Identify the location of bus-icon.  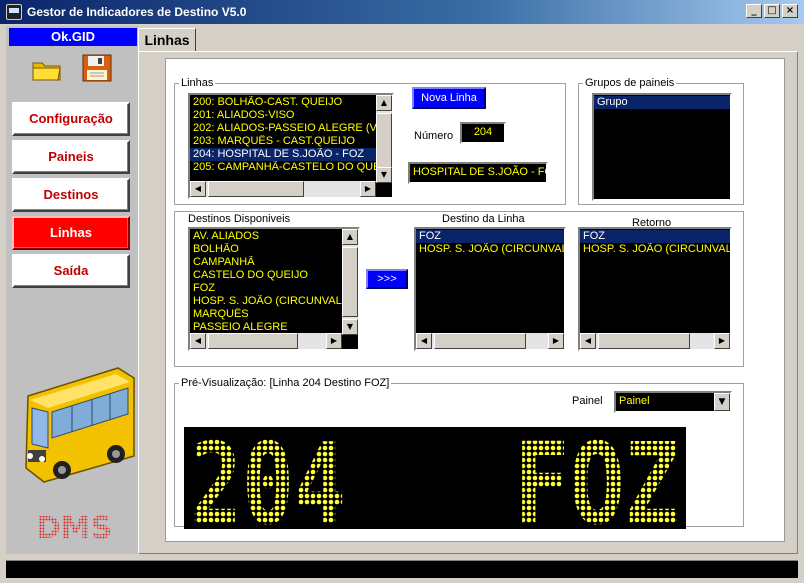
(80, 425).